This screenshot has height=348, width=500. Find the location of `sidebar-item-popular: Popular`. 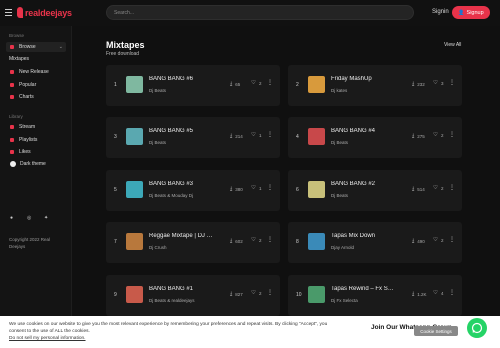

sidebar-item-popular: Popular is located at coordinates (36, 85).